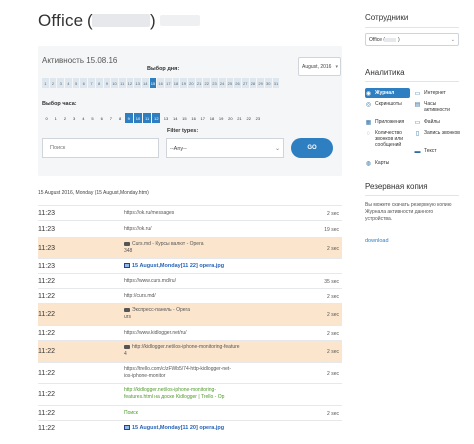 The image size is (474, 444). I want to click on log-row: 11:22 https://www.kidlogger.net/ru/2 sec, so click(190, 332).